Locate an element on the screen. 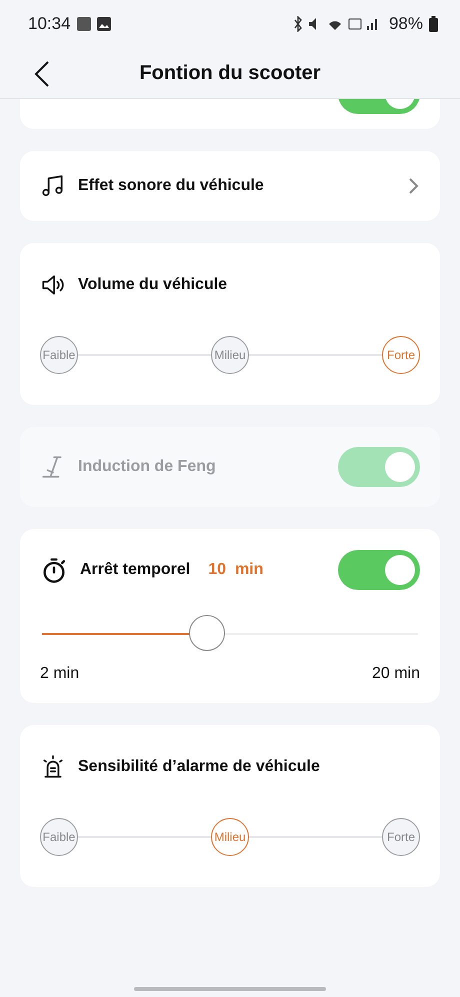 The height and width of the screenshot is (997, 460). status-time: 10:34 is located at coordinates (49, 24).